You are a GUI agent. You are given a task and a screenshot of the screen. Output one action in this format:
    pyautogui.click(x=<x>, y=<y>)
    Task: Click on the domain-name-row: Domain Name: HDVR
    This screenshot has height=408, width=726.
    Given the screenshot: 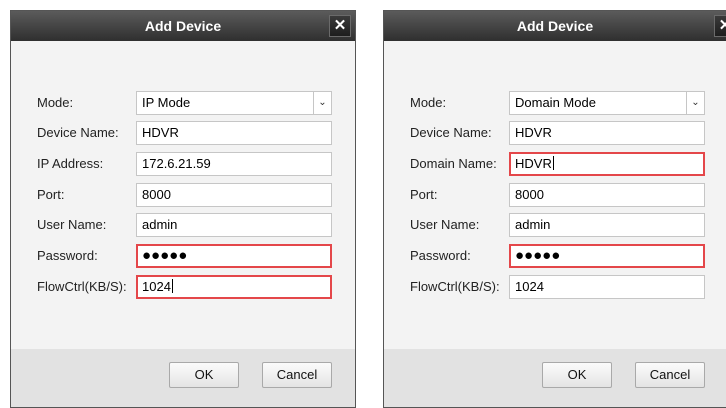 What is the action you would take?
    pyautogui.click(x=555, y=165)
    